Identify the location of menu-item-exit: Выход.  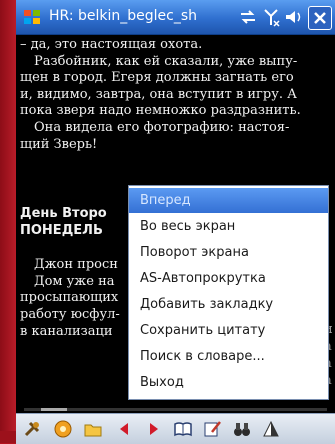
(228, 382).